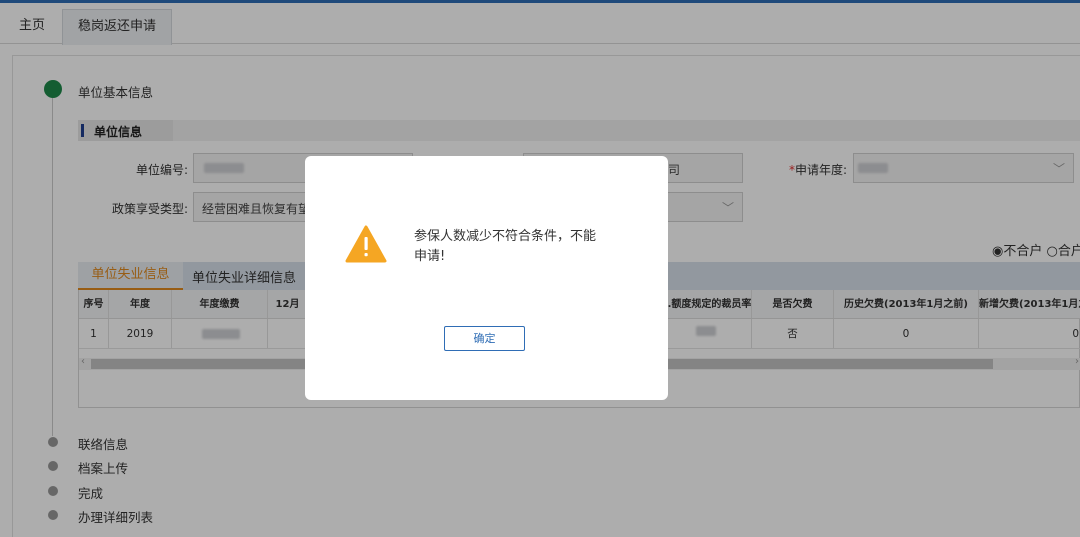 This screenshot has height=537, width=1080. Describe the element at coordinates (366, 244) in the screenshot. I see `warning-icon` at that location.